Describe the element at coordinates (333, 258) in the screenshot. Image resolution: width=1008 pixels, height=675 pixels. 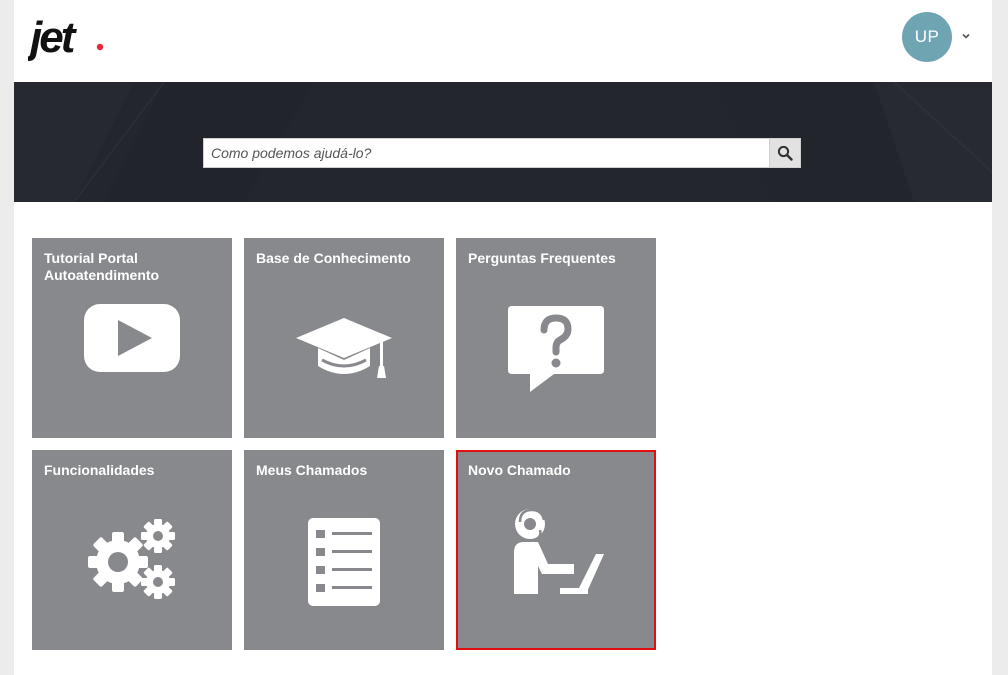
I see `tile-title: Base de Conhecimento` at that location.